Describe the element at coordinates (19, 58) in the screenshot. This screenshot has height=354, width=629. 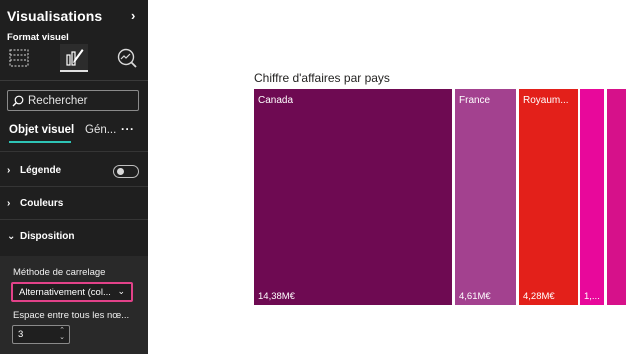
I see `build-visual-icon` at that location.